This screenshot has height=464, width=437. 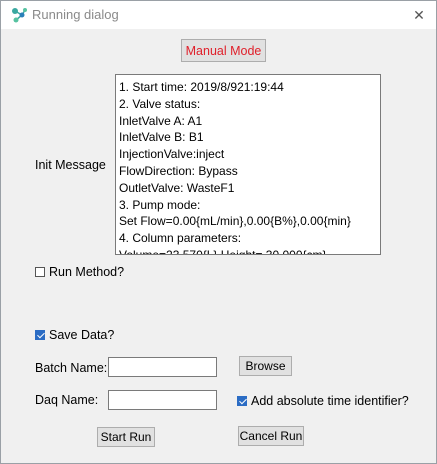 I want to click on save-data-checkbox: Save Data?, so click(x=74, y=335).